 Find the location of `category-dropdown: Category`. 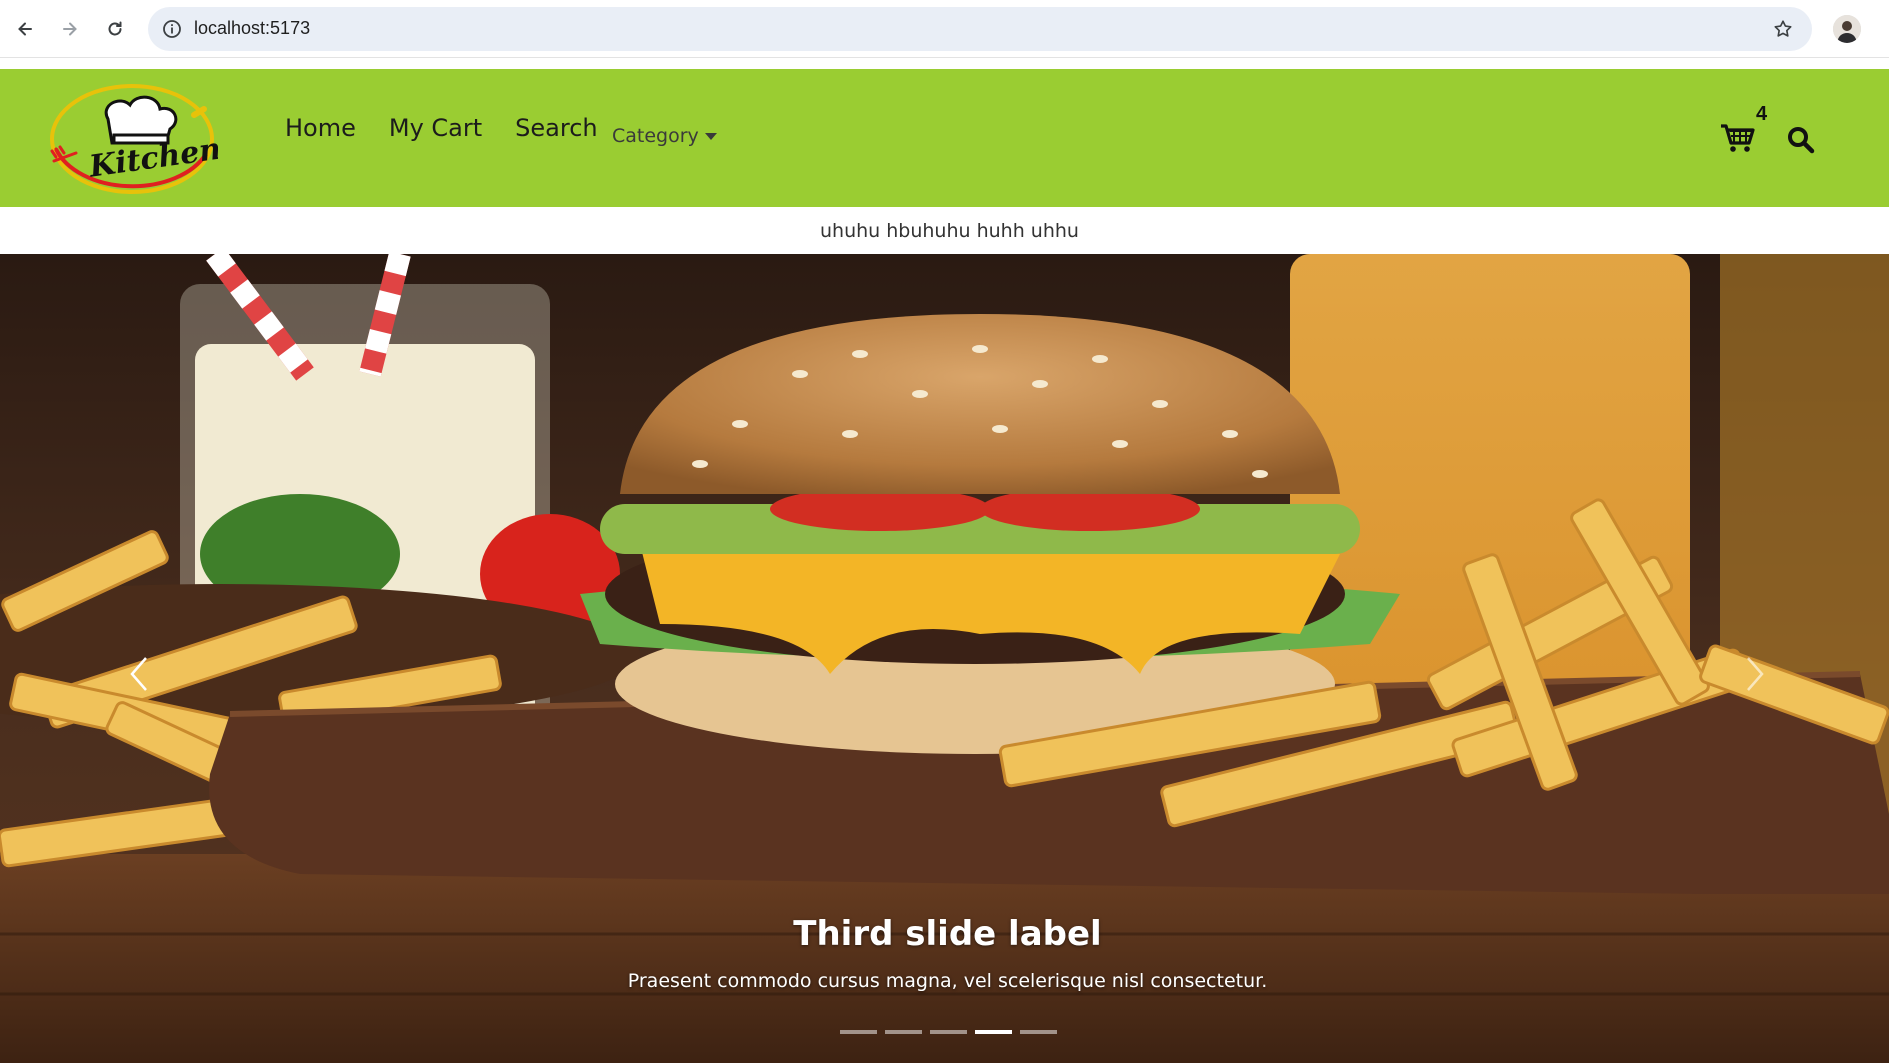

category-dropdown: Category is located at coordinates (664, 136).